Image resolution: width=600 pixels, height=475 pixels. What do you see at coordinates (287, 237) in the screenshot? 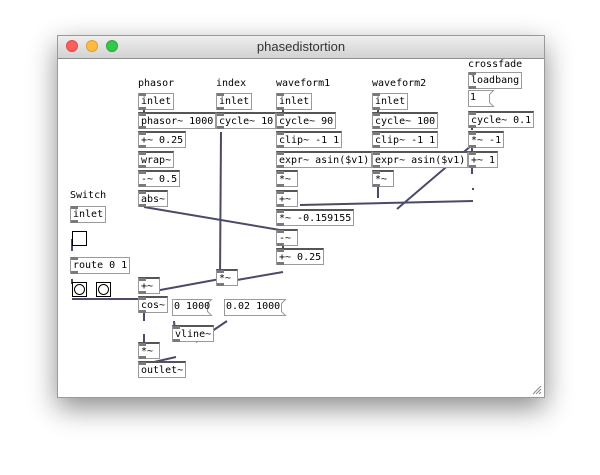
I see `minus-signal-object: -~` at bounding box center [287, 237].